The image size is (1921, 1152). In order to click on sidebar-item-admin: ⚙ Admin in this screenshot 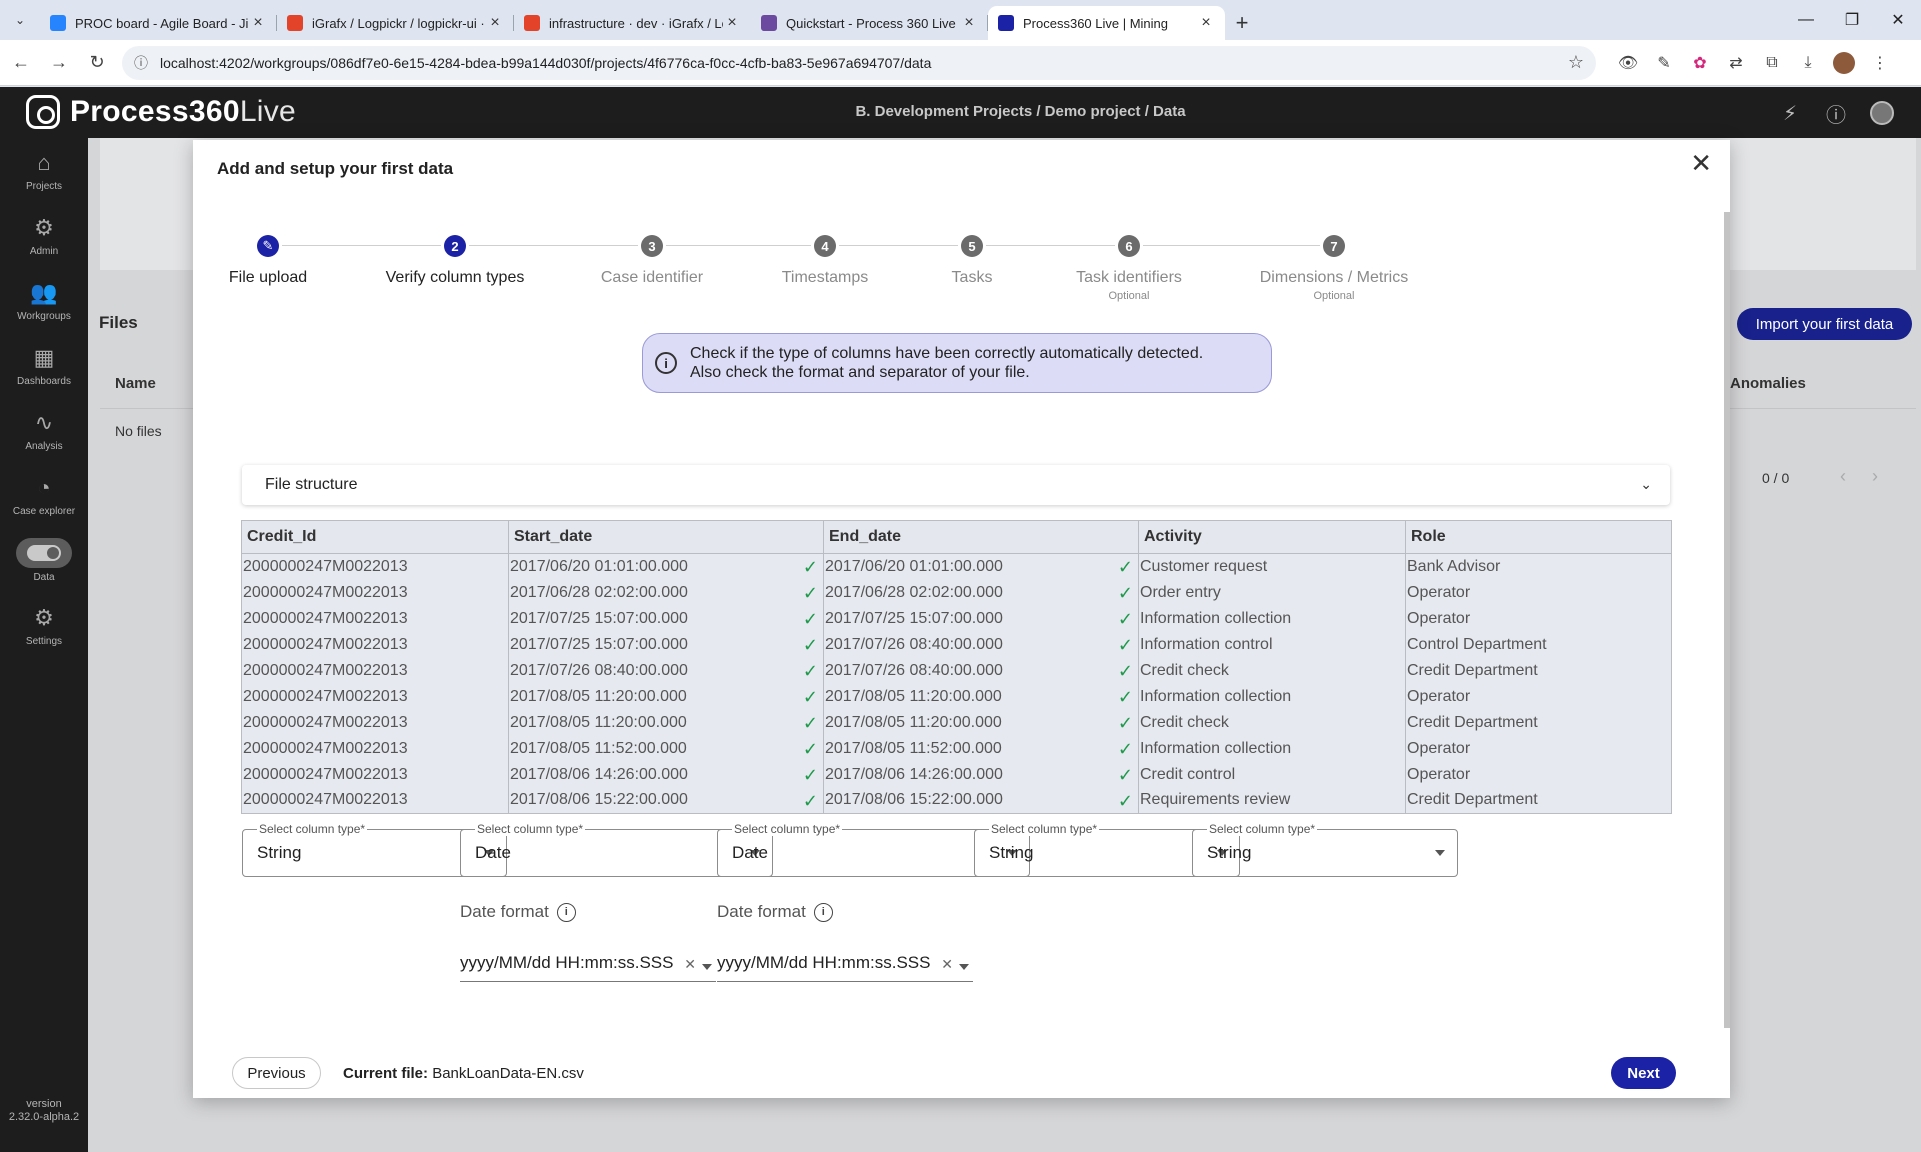, I will do `click(44, 235)`.